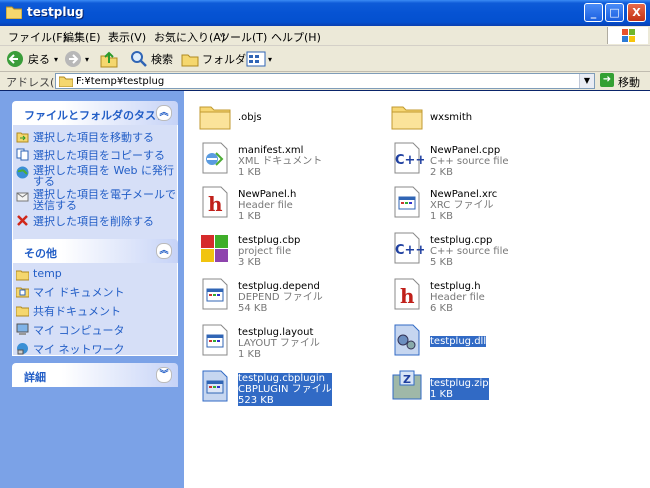 The image size is (650, 488). What do you see at coordinates (95, 292) in the screenshot?
I see `place-my-documents: マイ ドキュメント` at bounding box center [95, 292].